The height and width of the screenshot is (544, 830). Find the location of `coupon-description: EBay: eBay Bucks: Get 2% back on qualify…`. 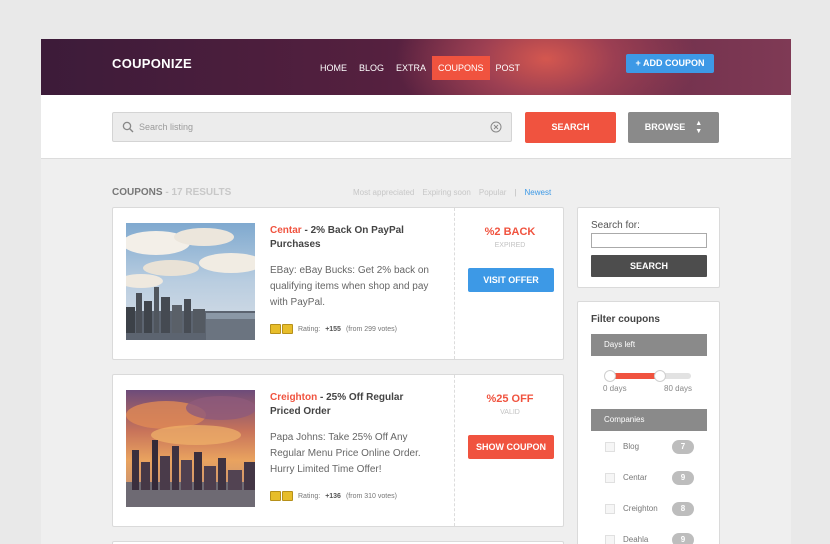

coupon-description: EBay: eBay Bucks: Get 2% back on qualify… is located at coordinates (349, 286).